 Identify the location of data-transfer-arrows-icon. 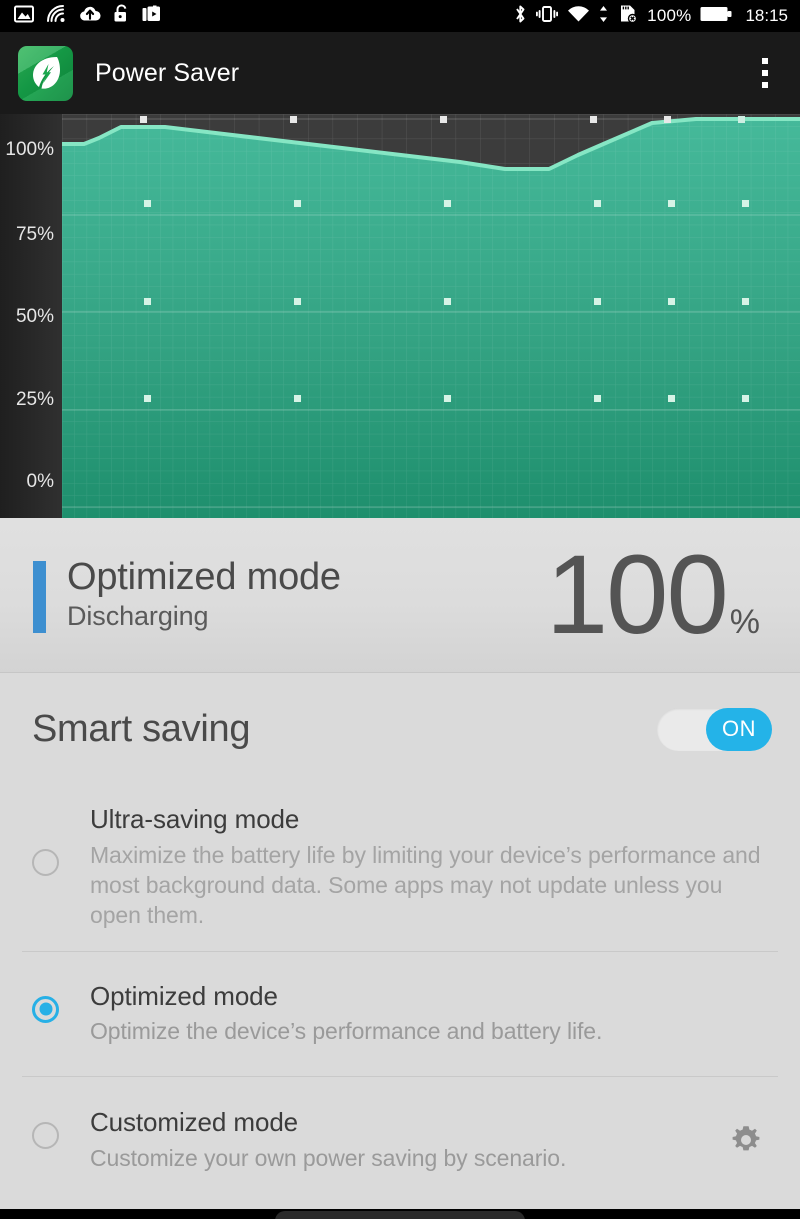
(603, 16).